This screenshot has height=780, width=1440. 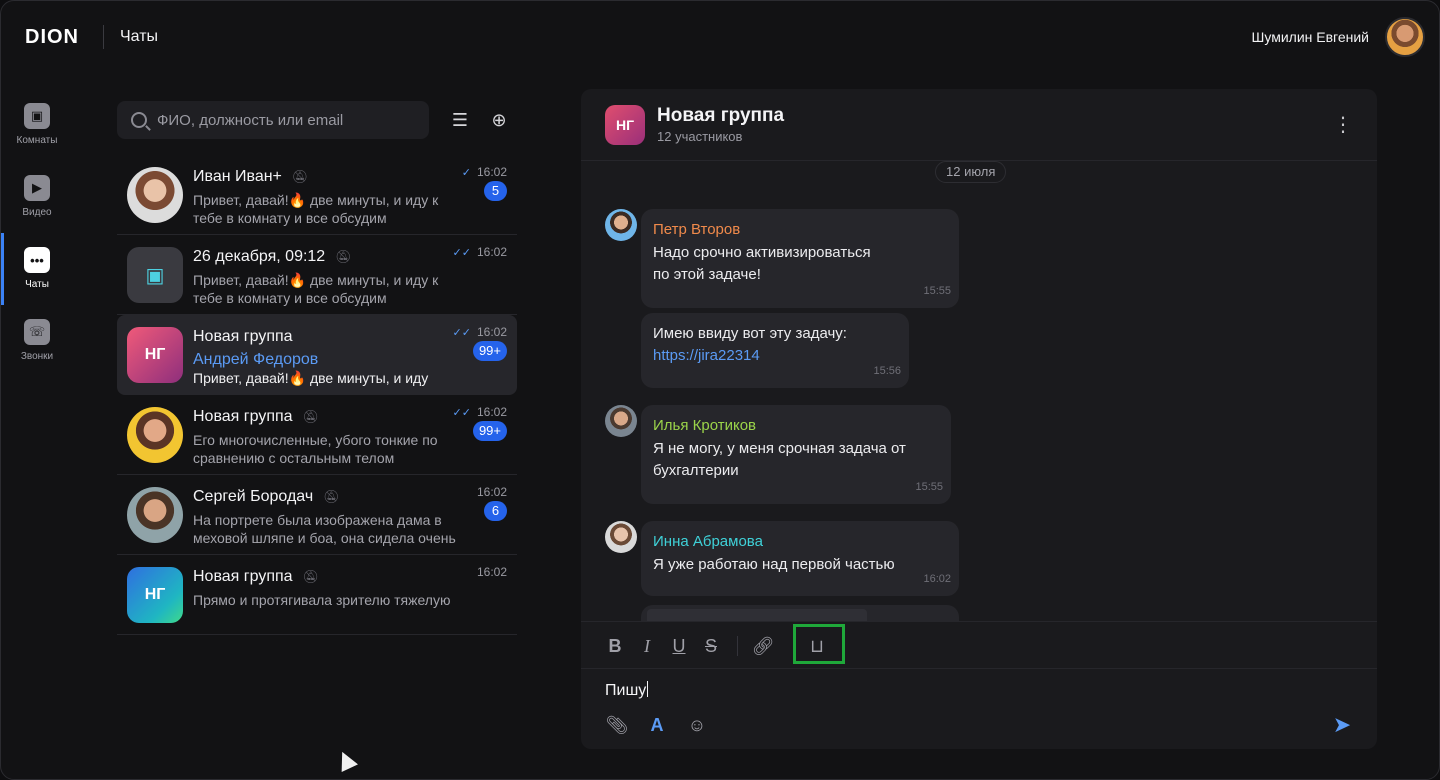 I want to click on nav-item-rooms: ▣ Комнаты, so click(x=37, y=125).